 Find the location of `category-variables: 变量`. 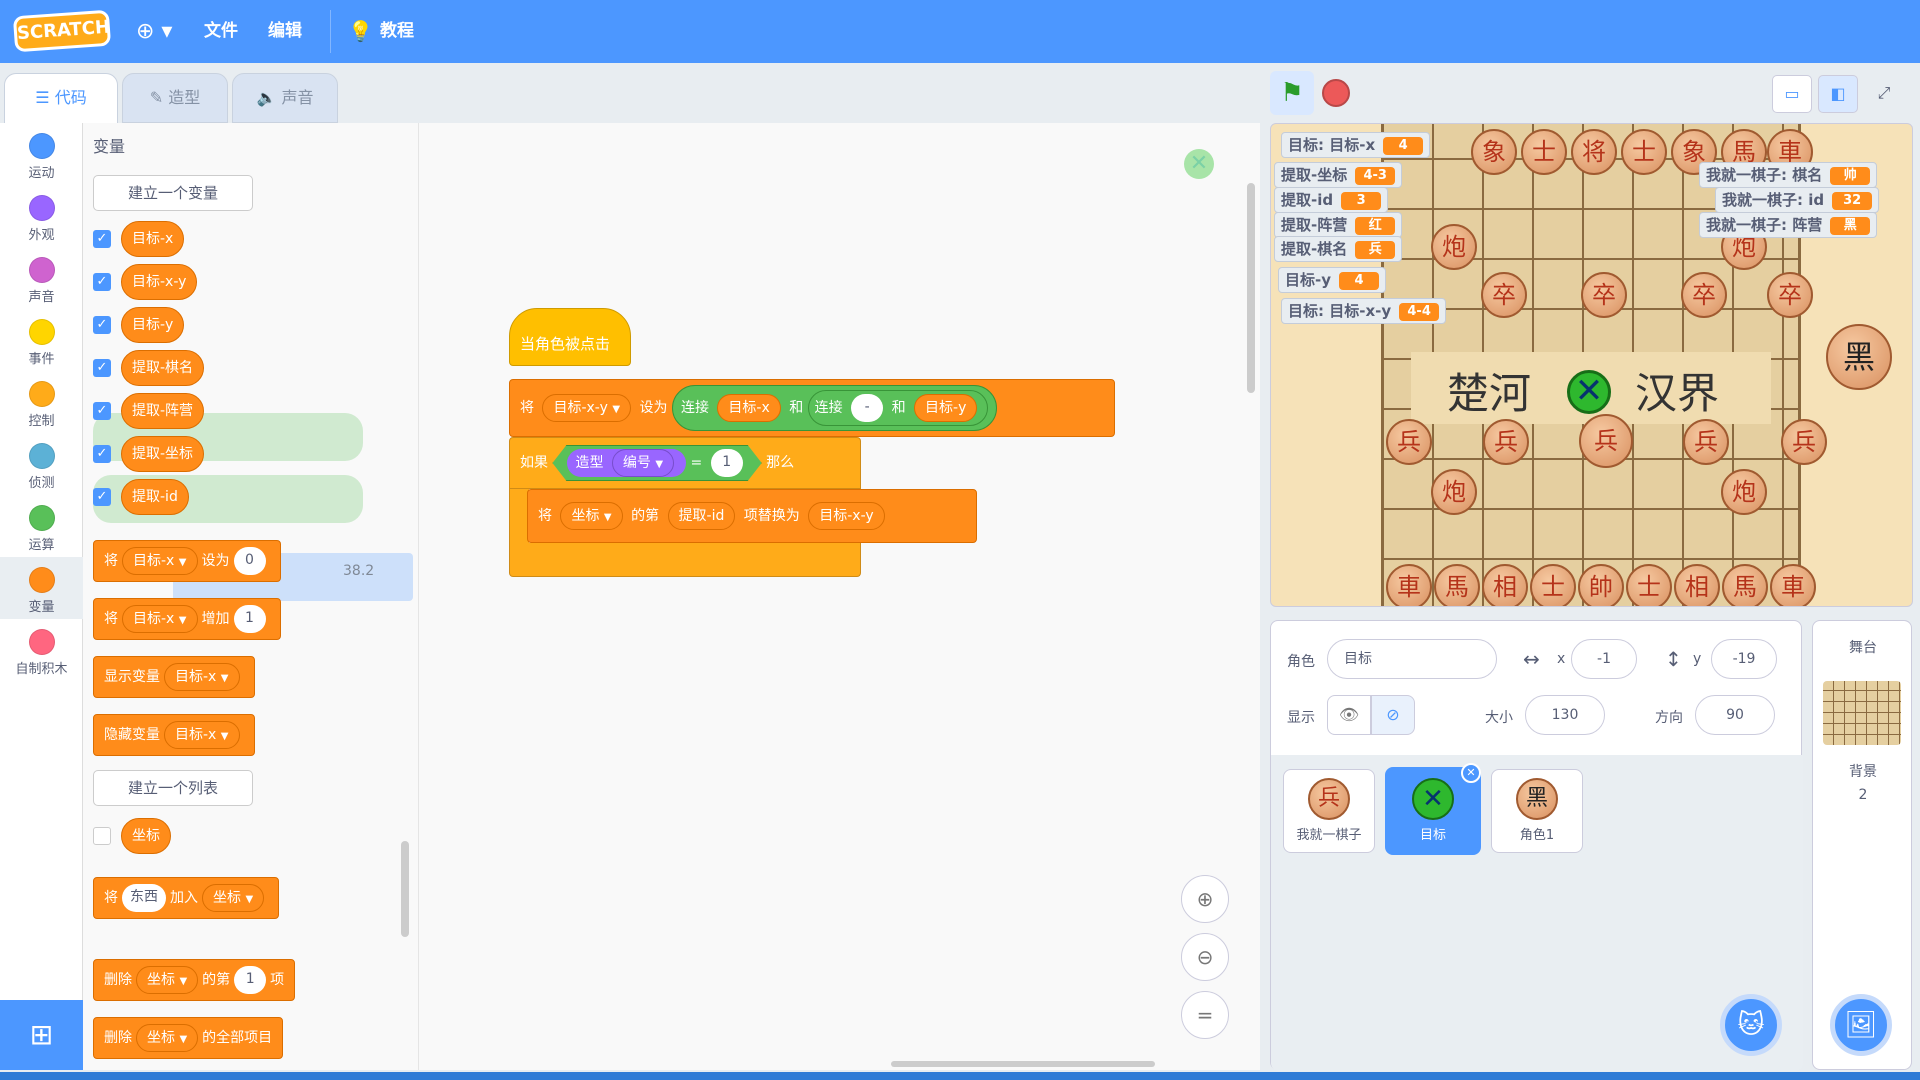

category-variables: 变量 is located at coordinates (41, 588).